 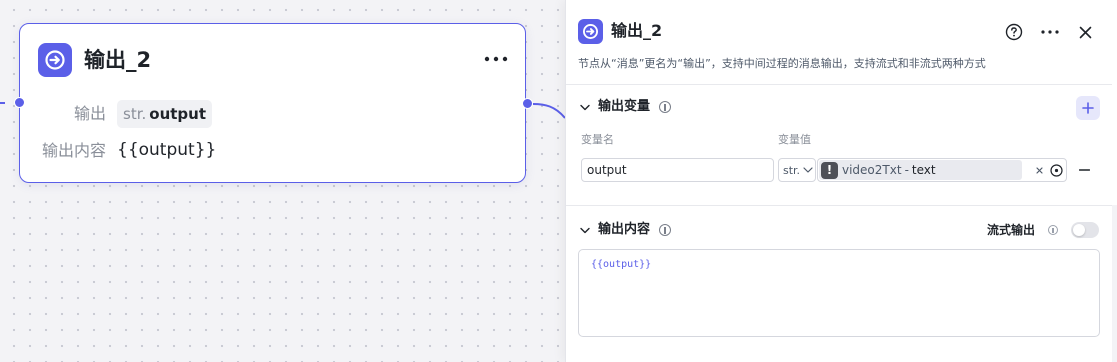 I want to click on warning-icon: !, so click(x=829, y=170).